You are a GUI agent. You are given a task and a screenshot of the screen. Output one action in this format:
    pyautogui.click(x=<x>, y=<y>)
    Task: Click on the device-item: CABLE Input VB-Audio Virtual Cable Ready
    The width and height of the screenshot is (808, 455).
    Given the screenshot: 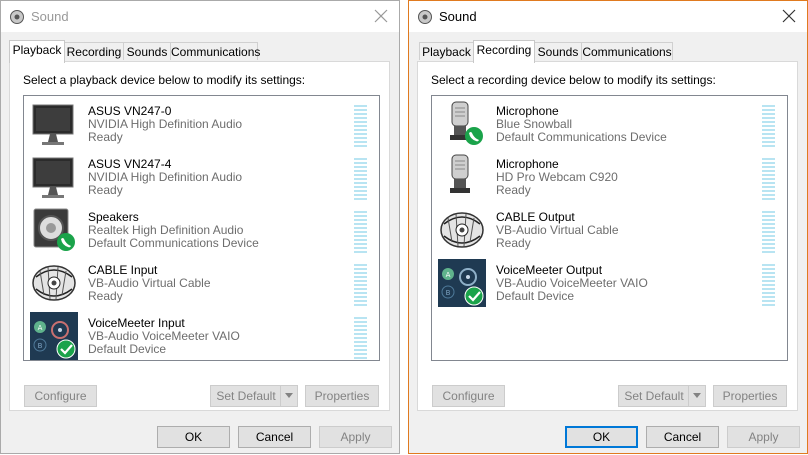 What is the action you would take?
    pyautogui.click(x=201, y=283)
    